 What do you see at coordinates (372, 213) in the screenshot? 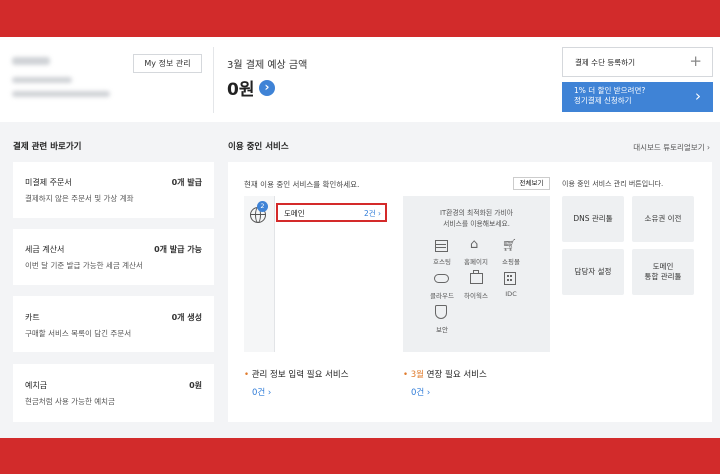
I see `domain-count: 2건 ›` at bounding box center [372, 213].